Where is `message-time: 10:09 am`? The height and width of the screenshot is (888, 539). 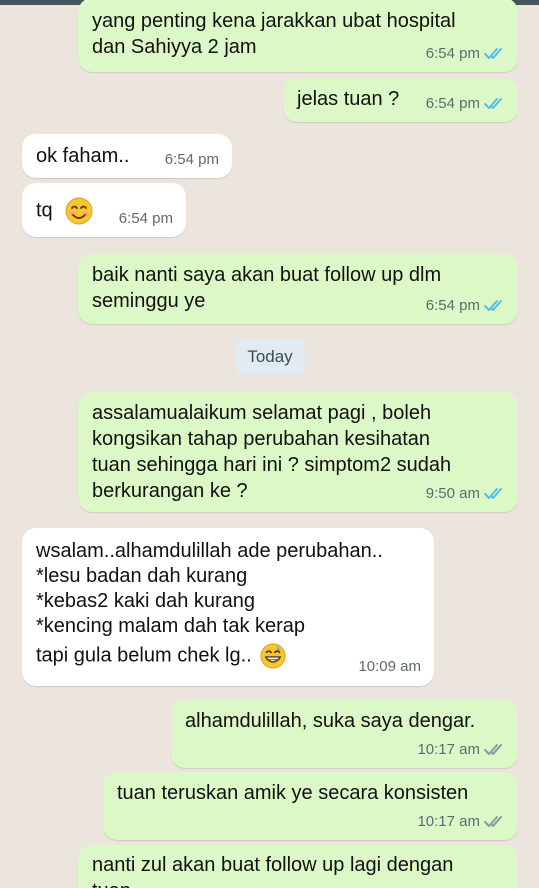 message-time: 10:09 am is located at coordinates (389, 666).